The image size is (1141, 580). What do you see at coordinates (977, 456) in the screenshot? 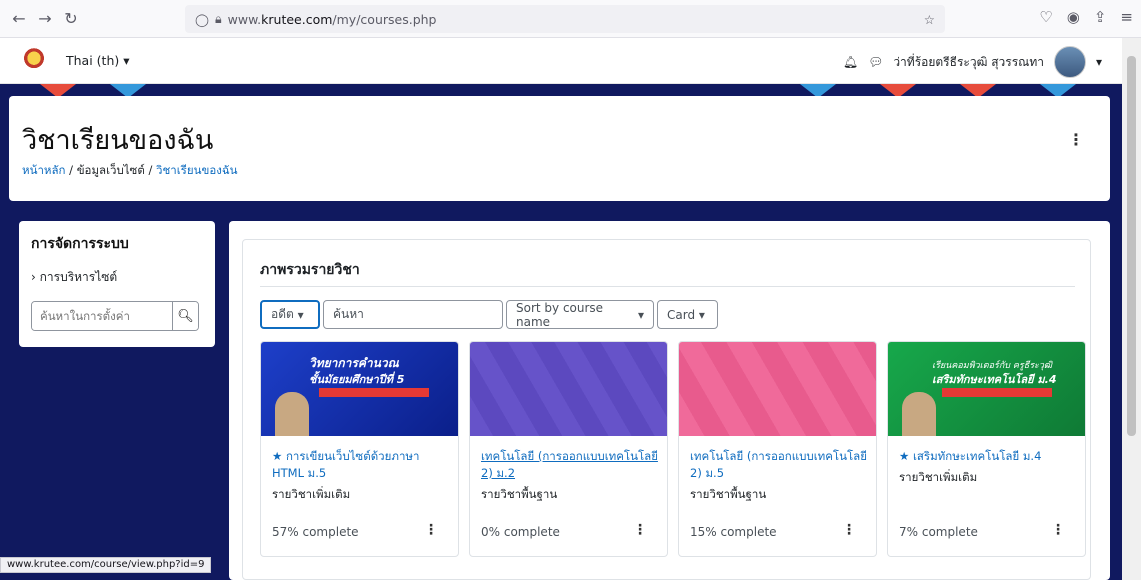
I see `course-title-text: เสริมทักษะเทคโนโลยี ม.4` at bounding box center [977, 456].